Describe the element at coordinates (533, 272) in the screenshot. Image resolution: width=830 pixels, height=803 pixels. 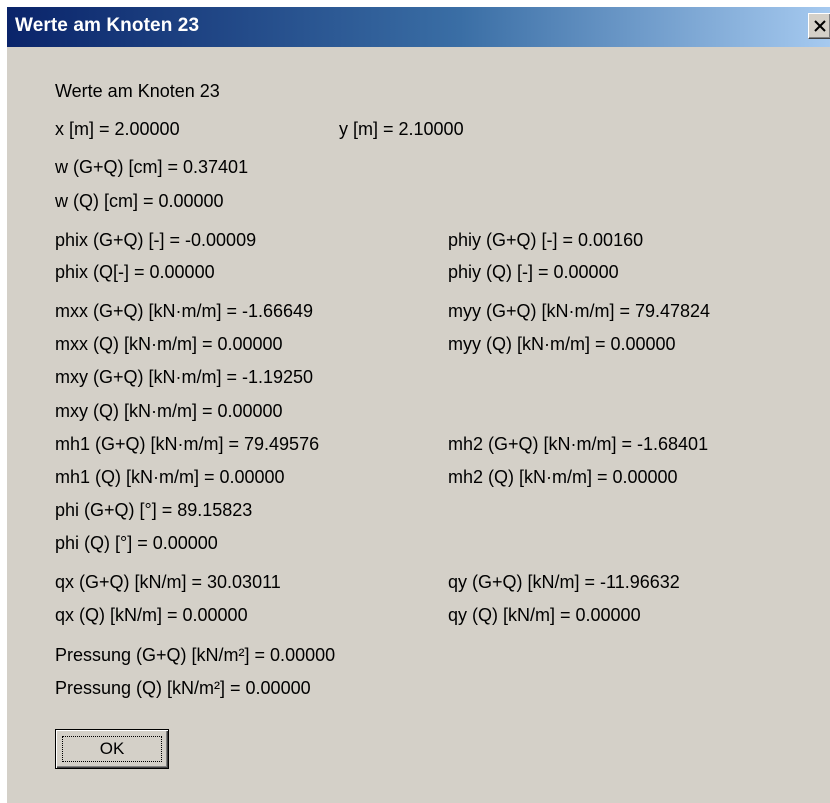
I see `phiy-q-value: phiy (Q) [-] = 0.00000` at that location.